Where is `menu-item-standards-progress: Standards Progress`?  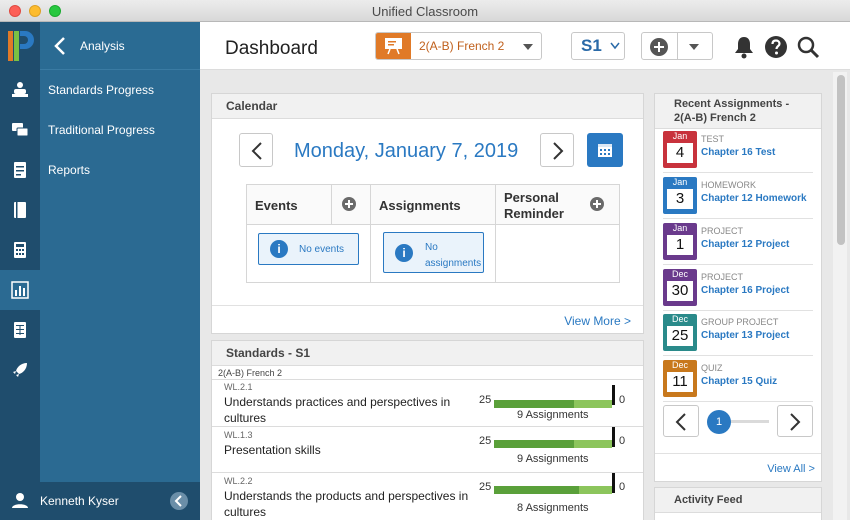
menu-item-standards-progress: Standards Progress is located at coordinates (101, 90).